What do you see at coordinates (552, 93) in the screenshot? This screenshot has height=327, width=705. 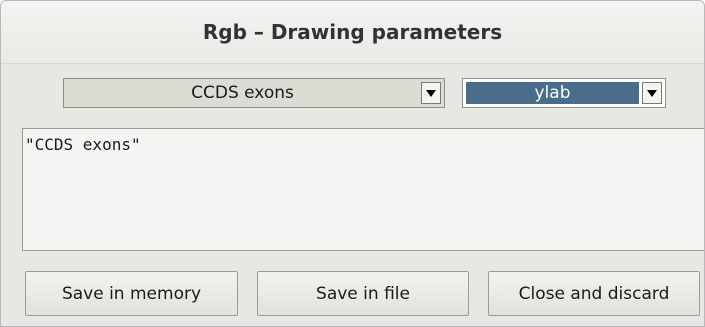 I see `parameter-select-value: ylab` at bounding box center [552, 93].